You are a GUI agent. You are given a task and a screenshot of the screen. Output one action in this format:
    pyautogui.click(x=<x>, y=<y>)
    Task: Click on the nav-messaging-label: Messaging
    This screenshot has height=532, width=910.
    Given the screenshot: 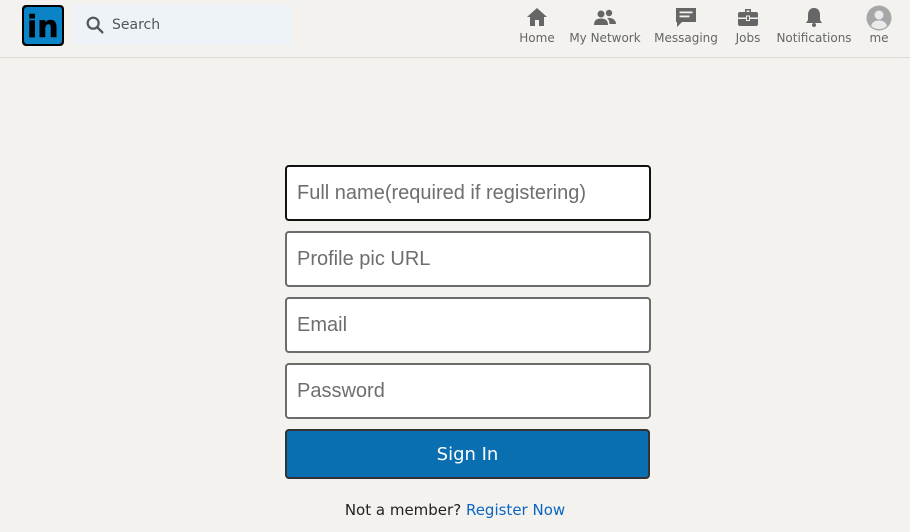 What is the action you would take?
    pyautogui.click(x=686, y=38)
    